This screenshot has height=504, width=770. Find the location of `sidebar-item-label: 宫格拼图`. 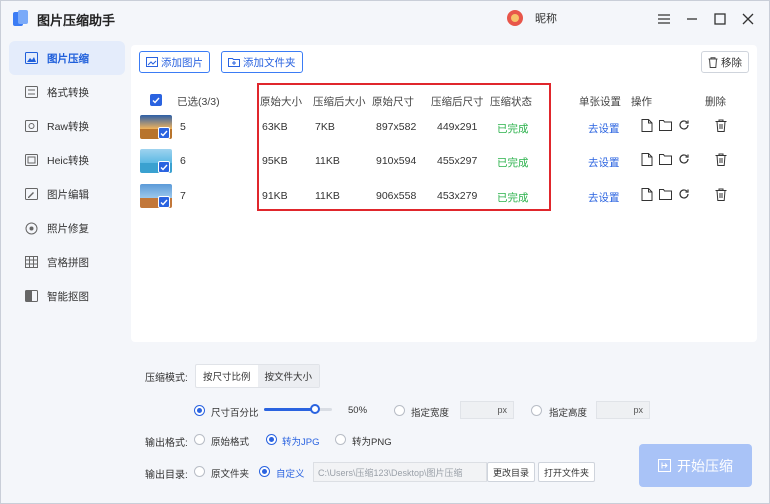

sidebar-item-label: 宫格拼图 is located at coordinates (68, 262).